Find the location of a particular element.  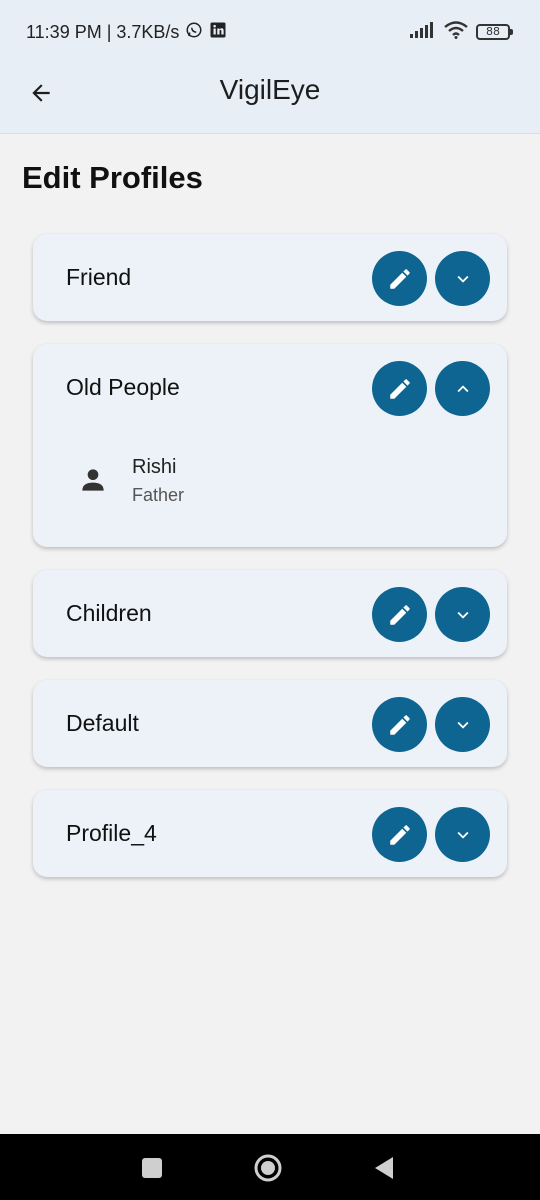

linkedin-icon is located at coordinates (218, 32).